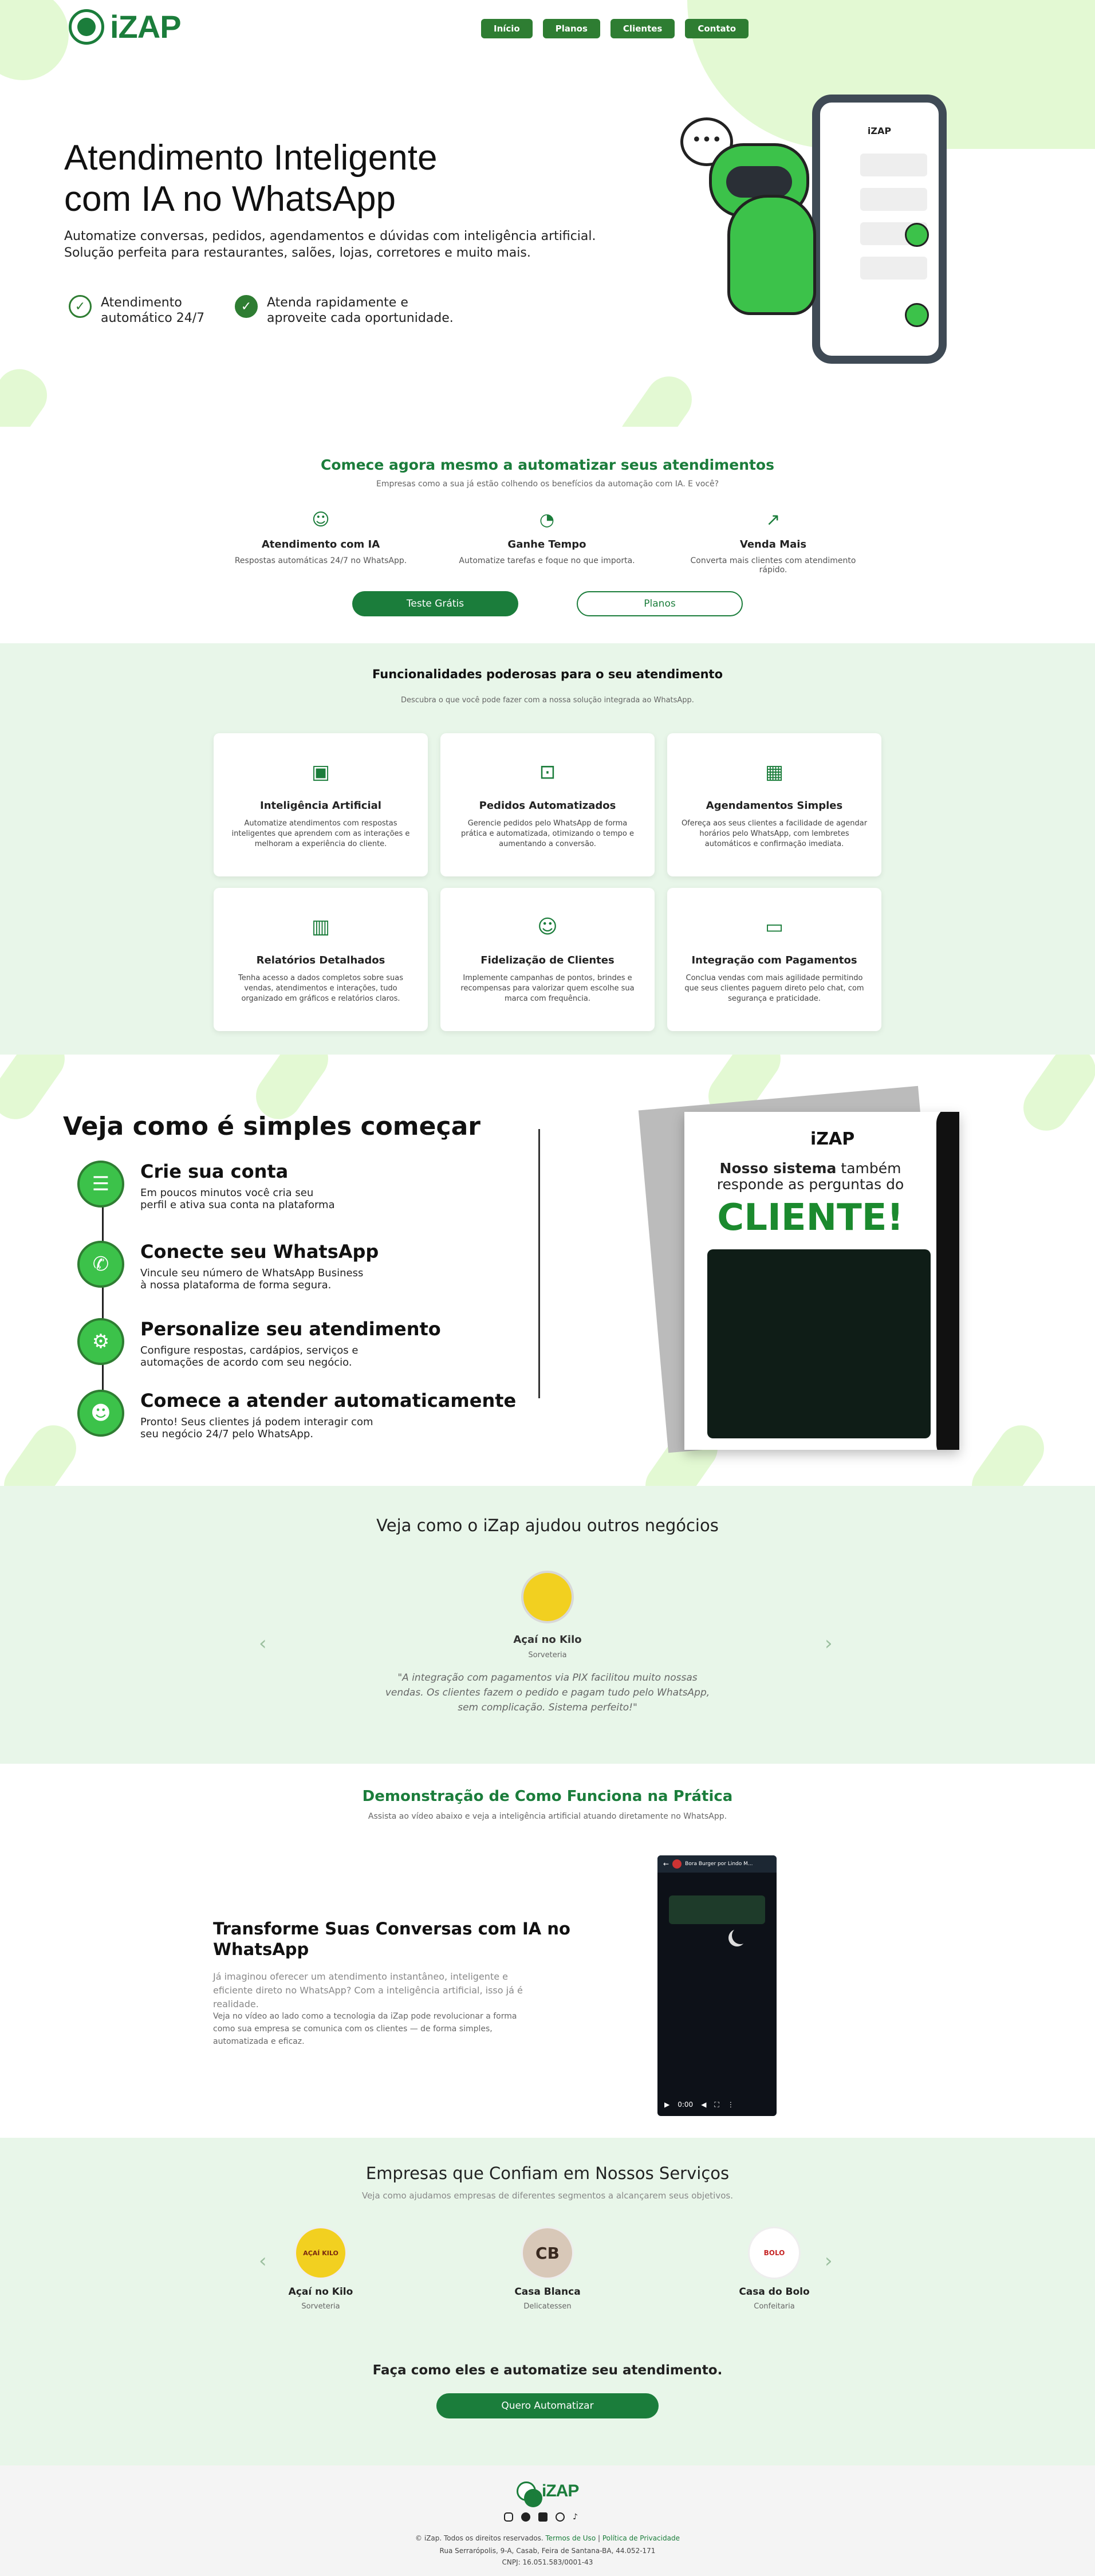 The width and height of the screenshot is (1095, 2576). I want to click on carousel-prev-button: ‹, so click(263, 1643).